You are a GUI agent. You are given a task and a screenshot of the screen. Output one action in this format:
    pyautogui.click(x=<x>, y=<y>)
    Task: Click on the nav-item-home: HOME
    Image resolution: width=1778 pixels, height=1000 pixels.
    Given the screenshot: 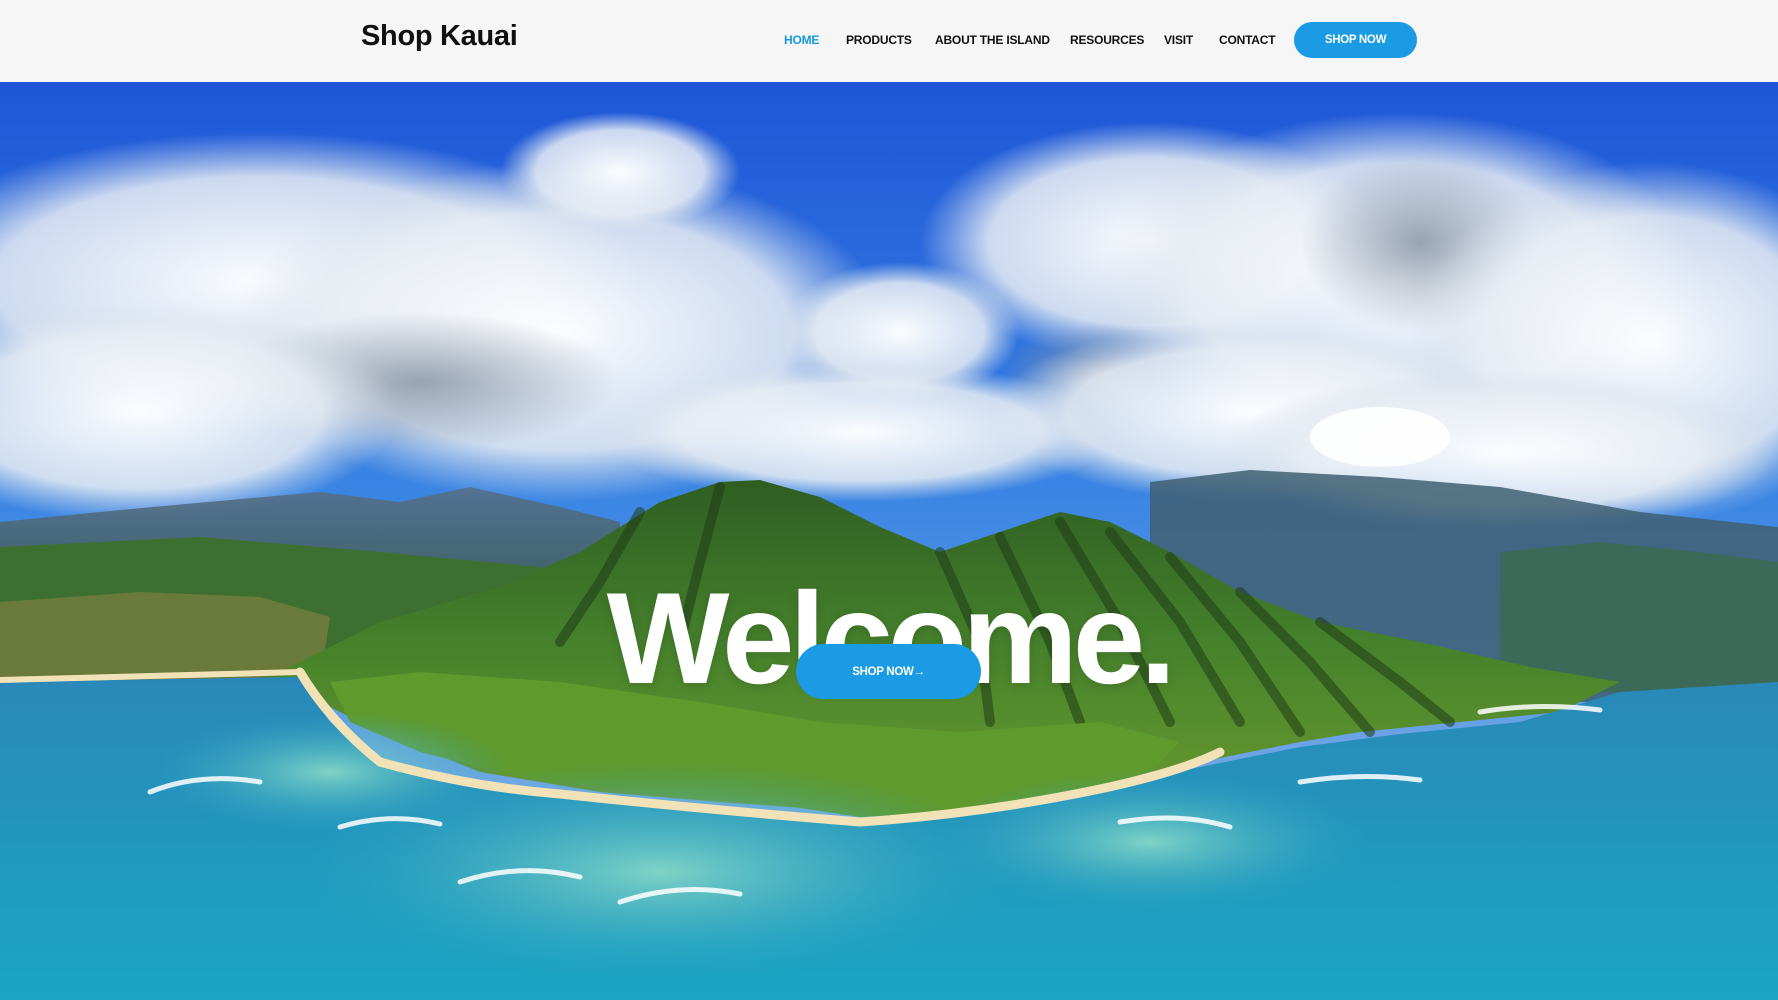 What is the action you would take?
    pyautogui.click(x=801, y=40)
    